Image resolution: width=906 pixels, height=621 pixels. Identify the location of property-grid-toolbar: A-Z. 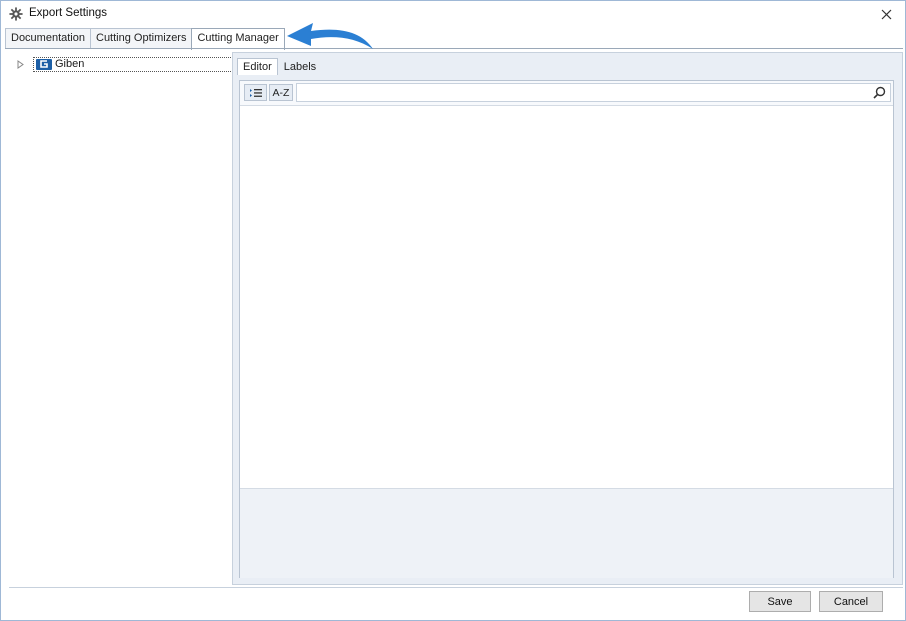
(566, 93).